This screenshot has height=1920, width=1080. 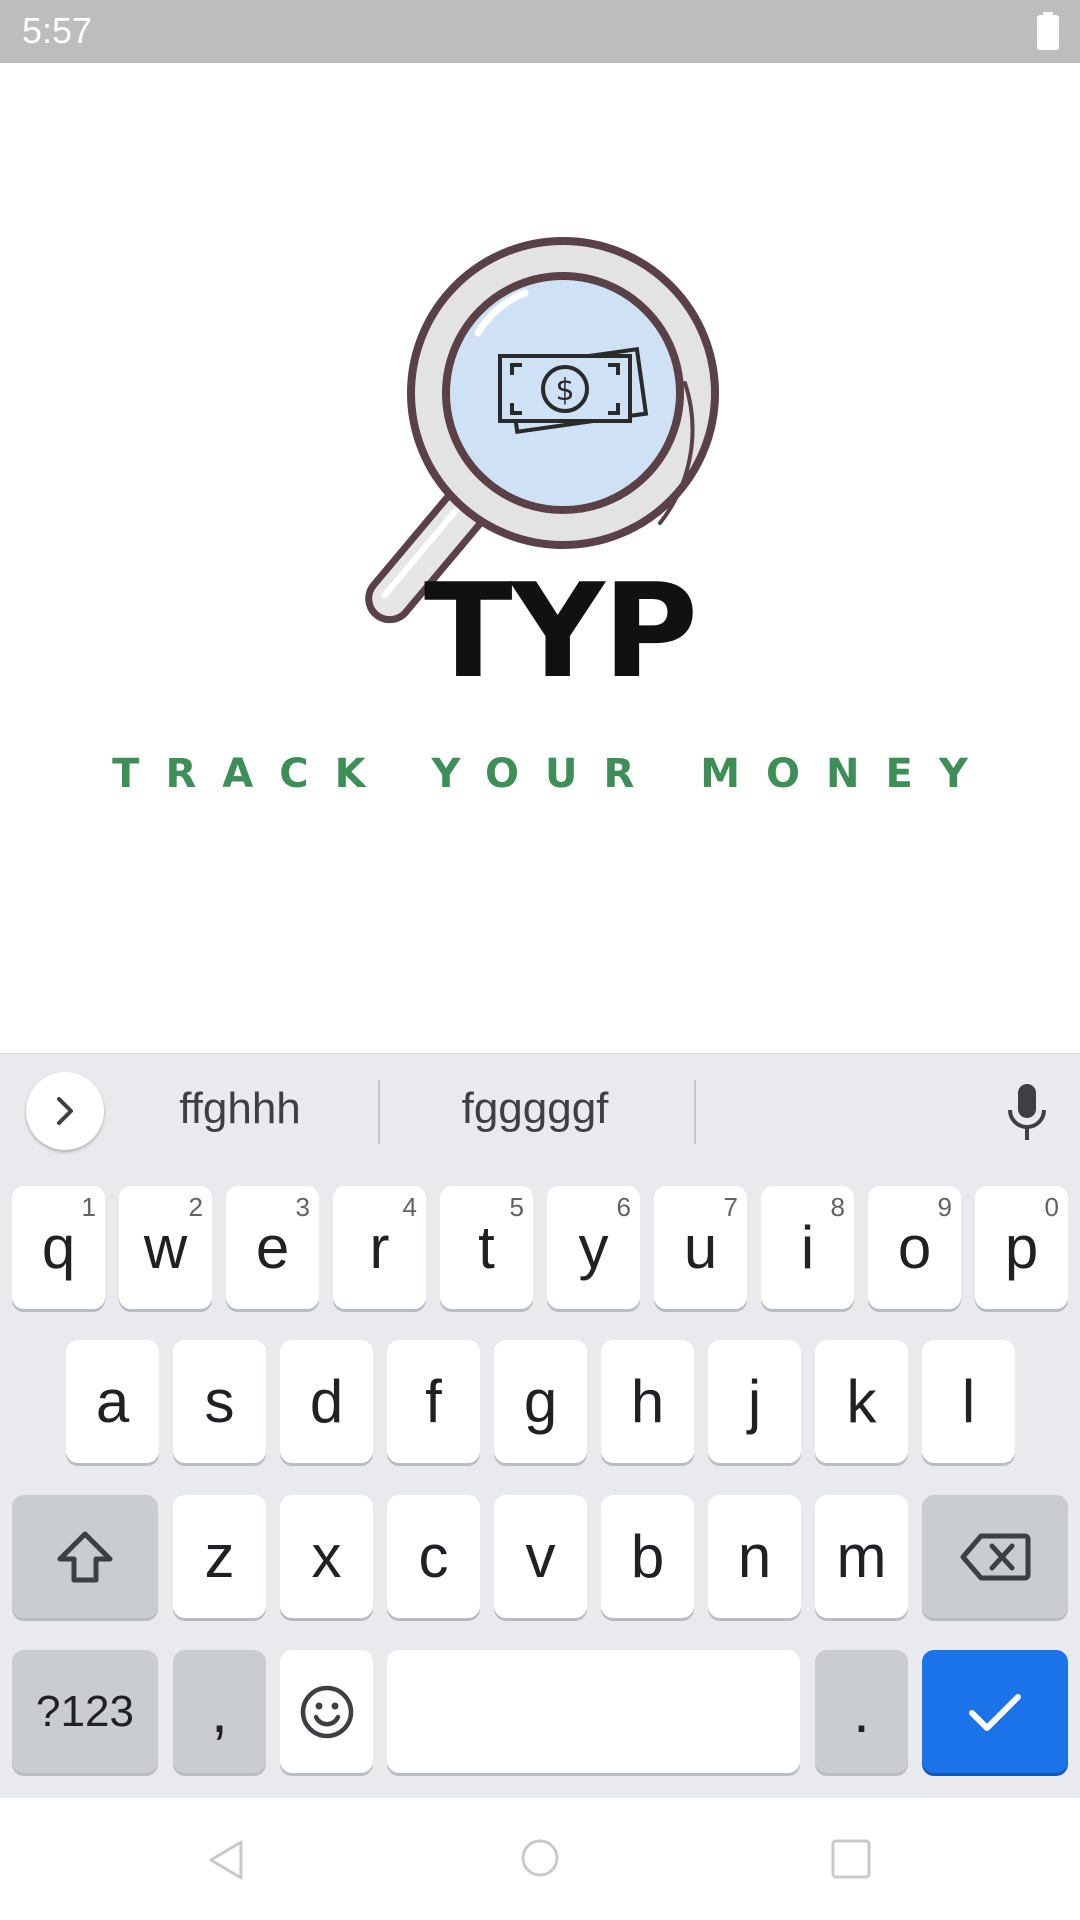 What do you see at coordinates (535, 1114) in the screenshot?
I see `suggestion-2: fgggggf` at bounding box center [535, 1114].